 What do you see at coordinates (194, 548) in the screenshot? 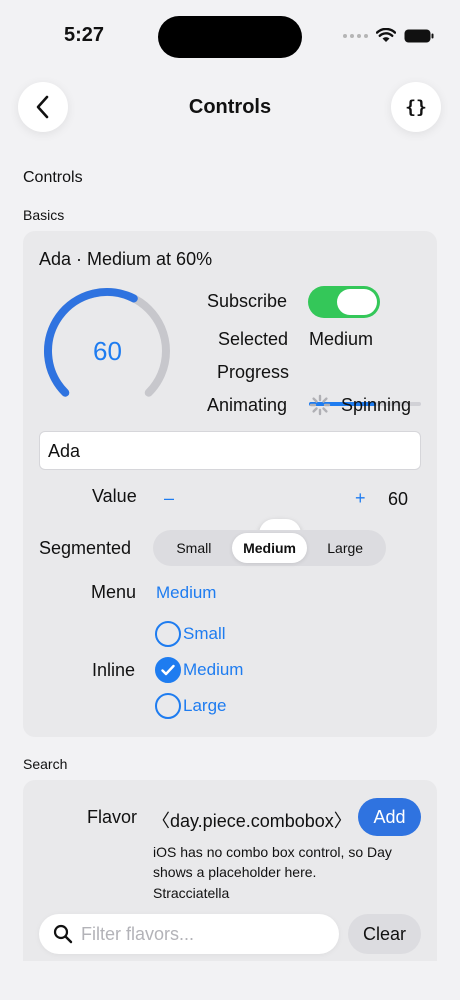
I see `segment-small: Small` at bounding box center [194, 548].